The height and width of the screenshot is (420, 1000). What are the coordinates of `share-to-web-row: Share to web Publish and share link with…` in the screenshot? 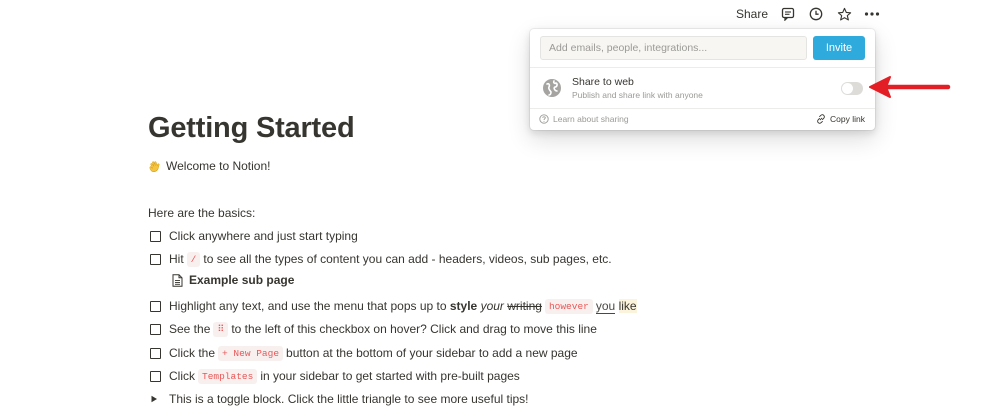 It's located at (703, 88).